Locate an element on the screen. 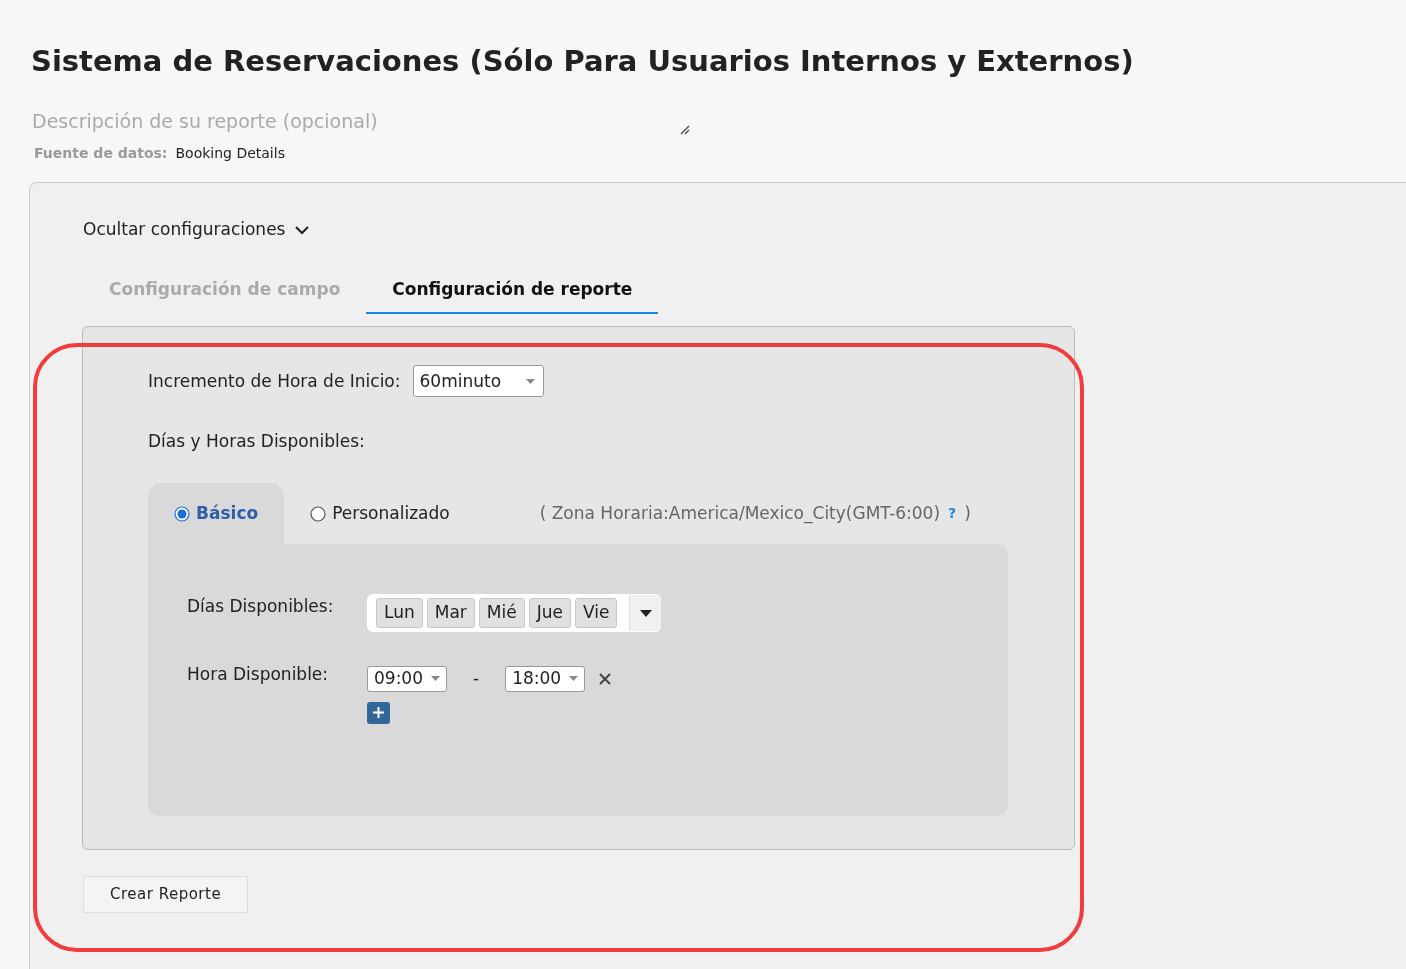  resize-handle-icon is located at coordinates (685, 130).